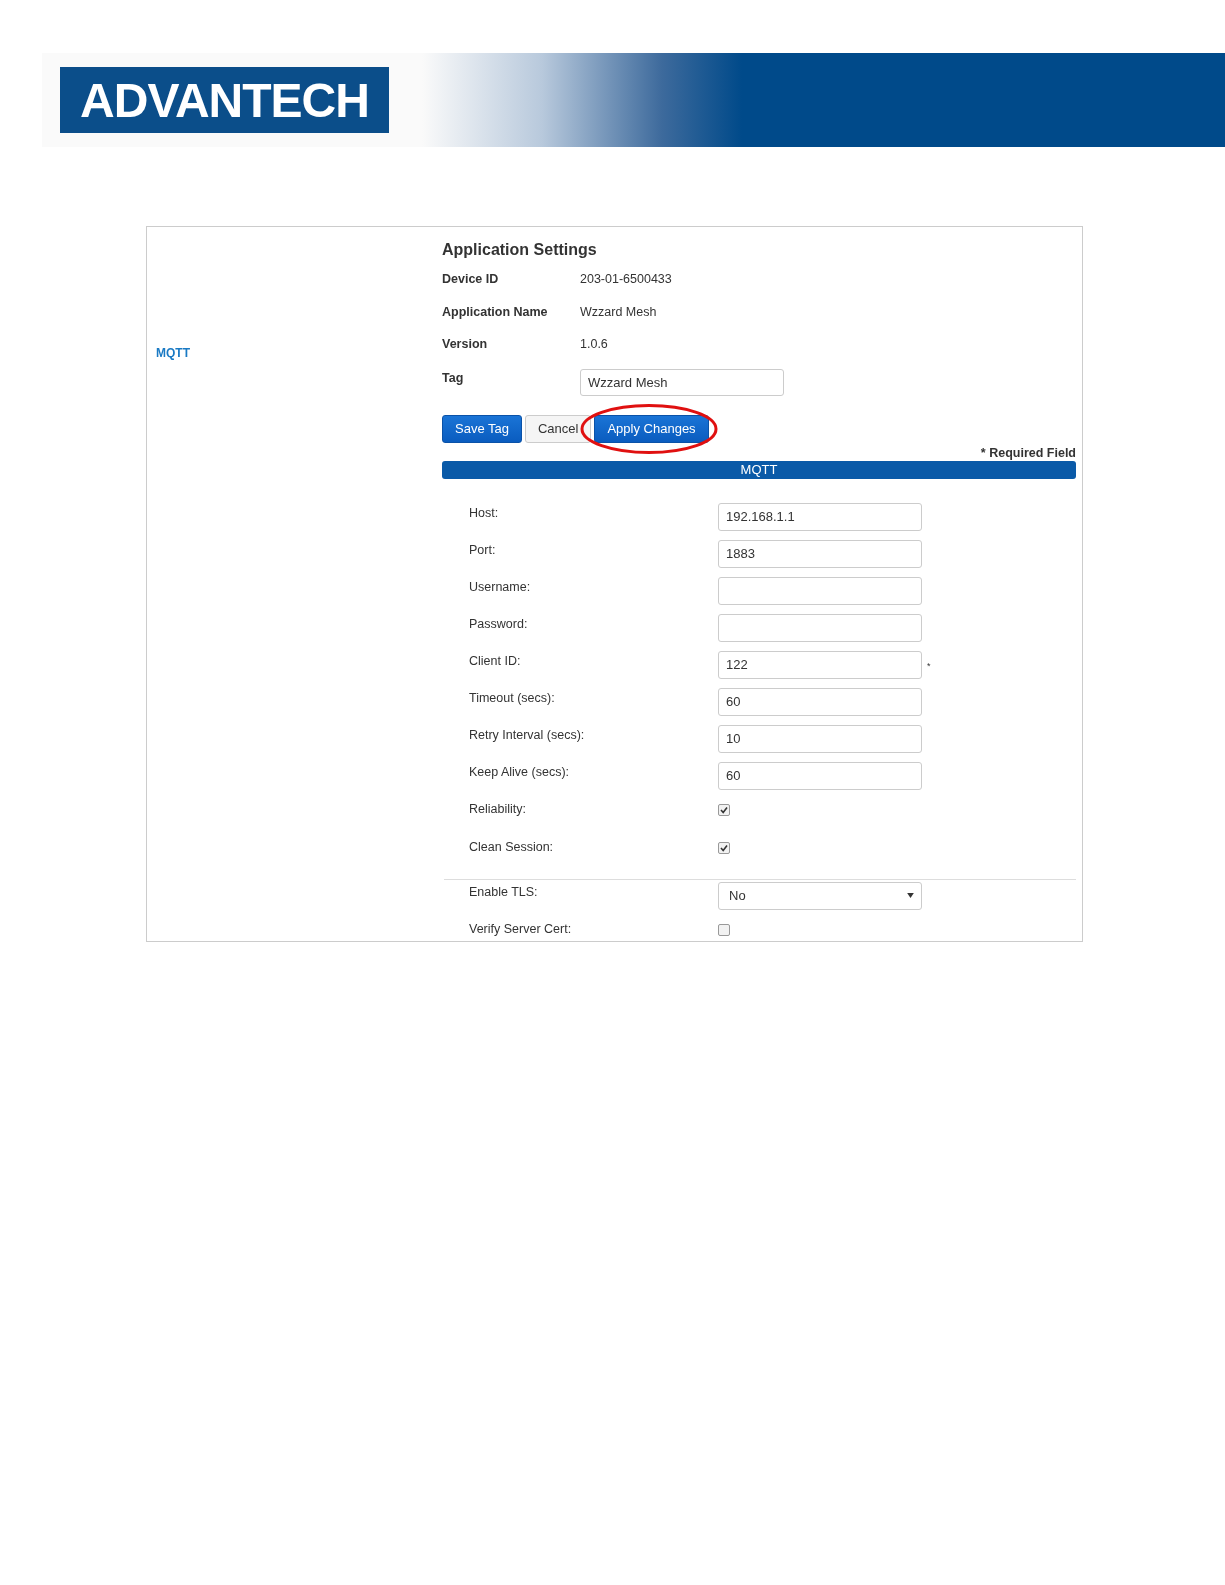 The width and height of the screenshot is (1225, 1585). I want to click on input-field: 10, so click(820, 738).